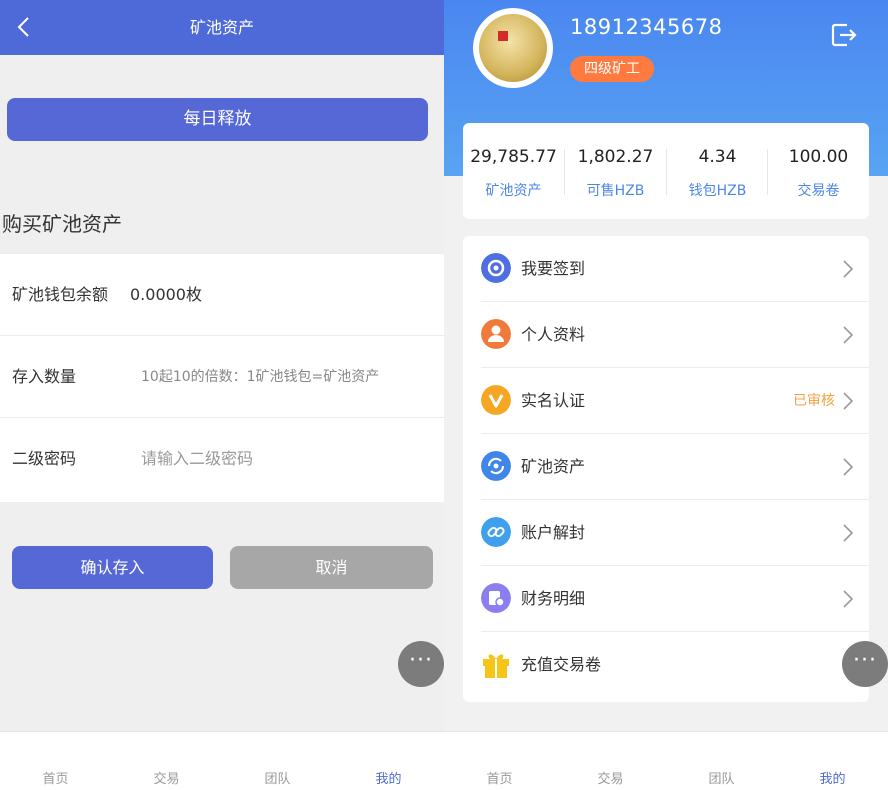  What do you see at coordinates (717, 157) in the screenshot?
I see `stat-value: 4.34` at bounding box center [717, 157].